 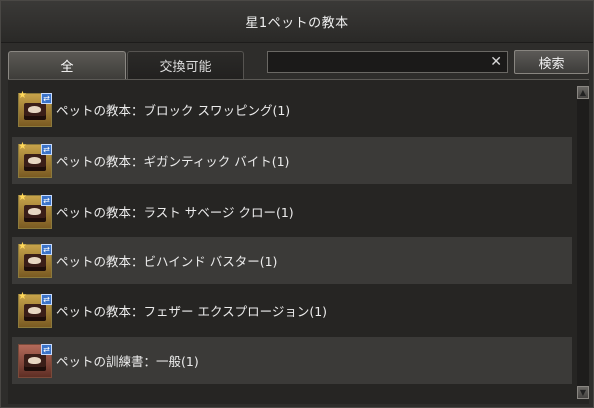 I want to click on search-input, so click(x=377, y=62).